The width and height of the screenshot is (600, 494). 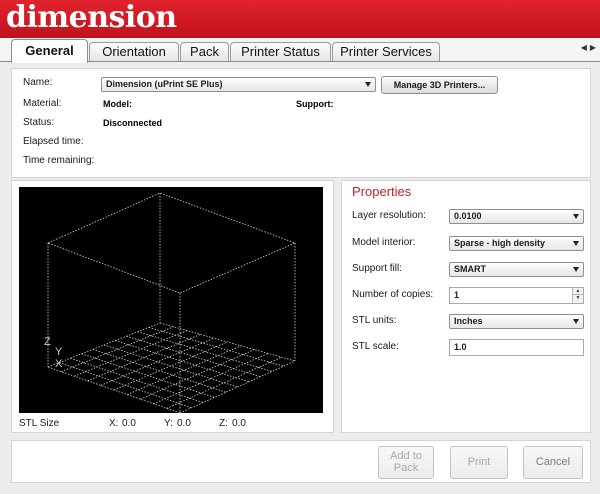 I want to click on z-size-label: Z:, so click(x=223, y=423).